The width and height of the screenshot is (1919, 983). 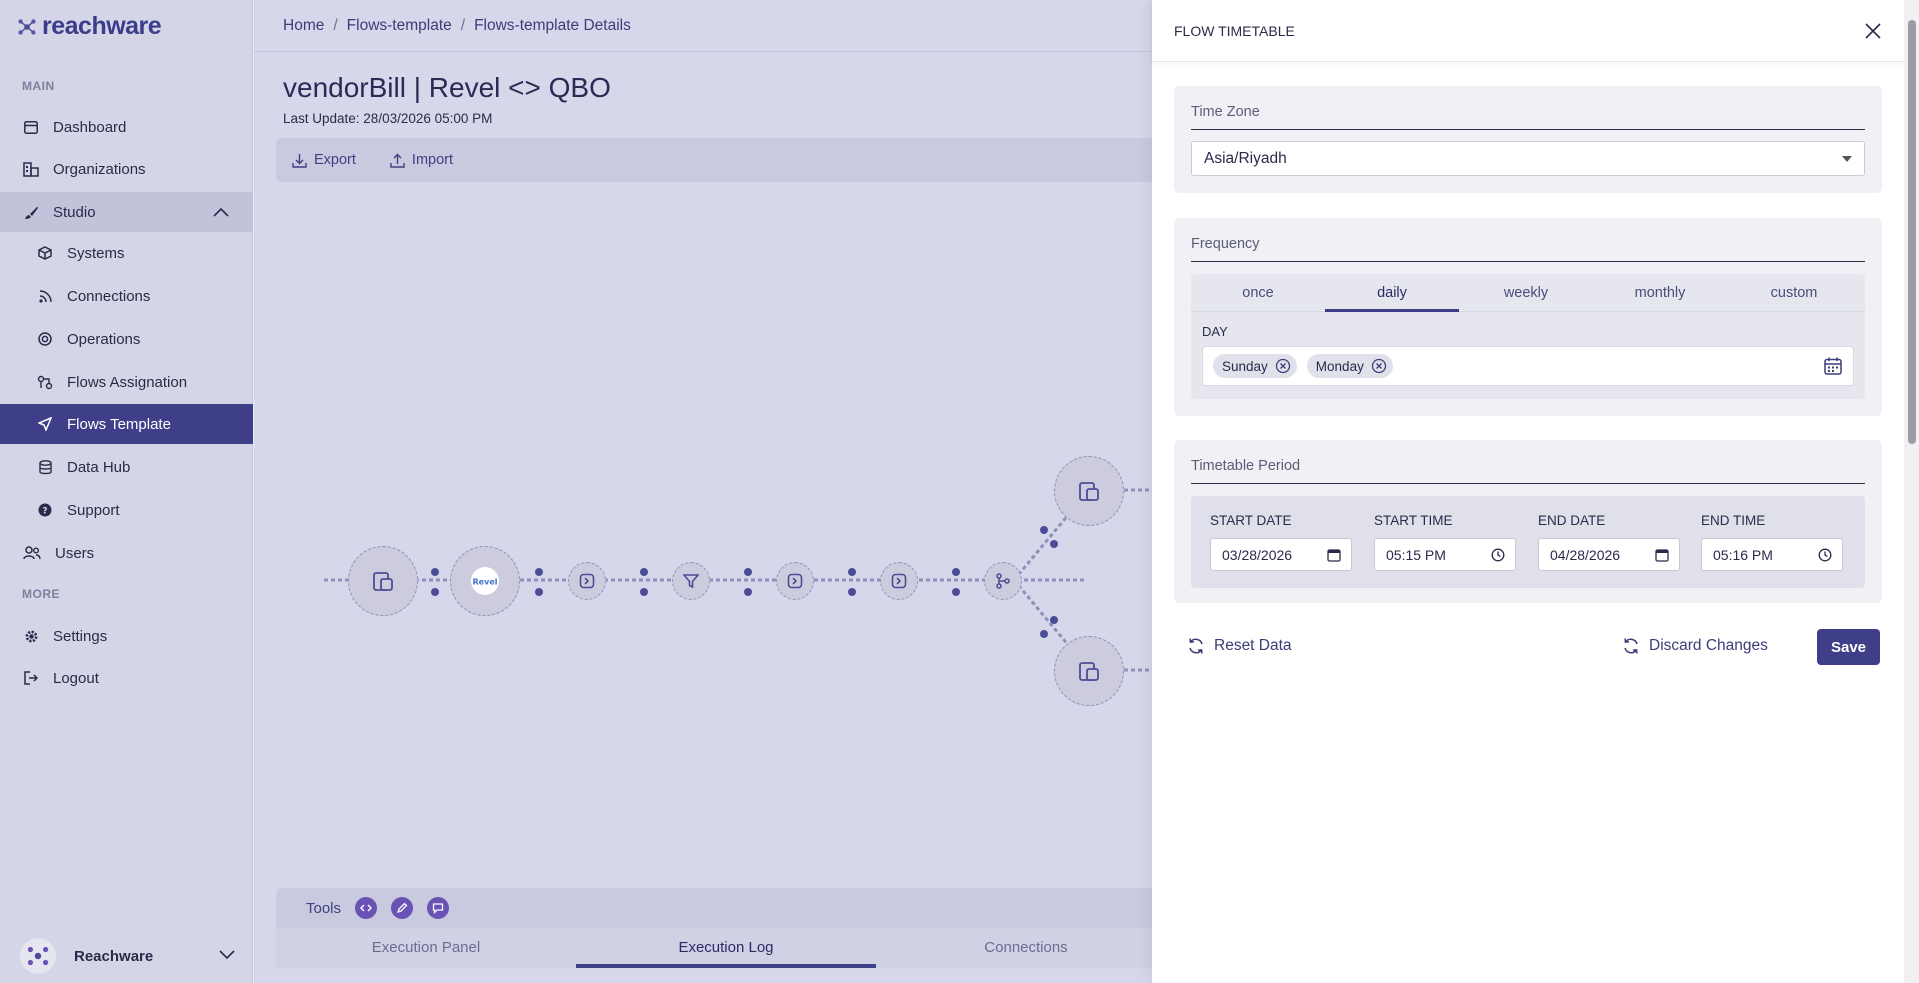 What do you see at coordinates (303, 26) in the screenshot?
I see `breadcrumb-home: Home` at bounding box center [303, 26].